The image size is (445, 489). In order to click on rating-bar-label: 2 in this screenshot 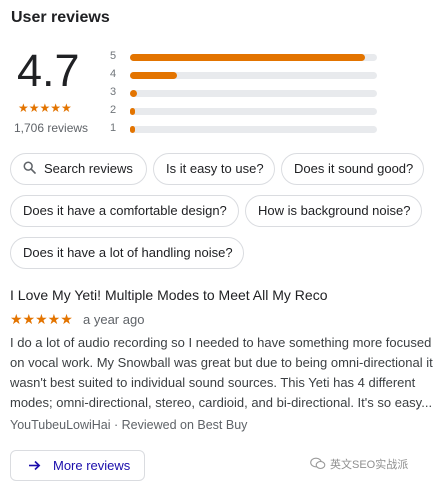, I will do `click(113, 110)`.